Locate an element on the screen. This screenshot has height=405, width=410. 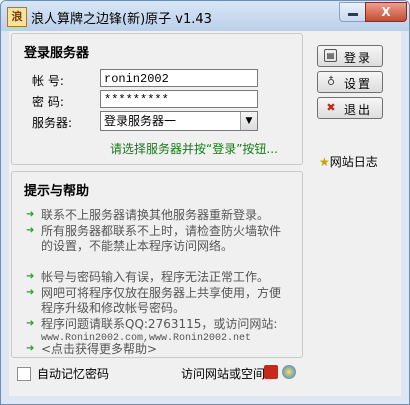
minimize-icon is located at coordinates (353, 14).